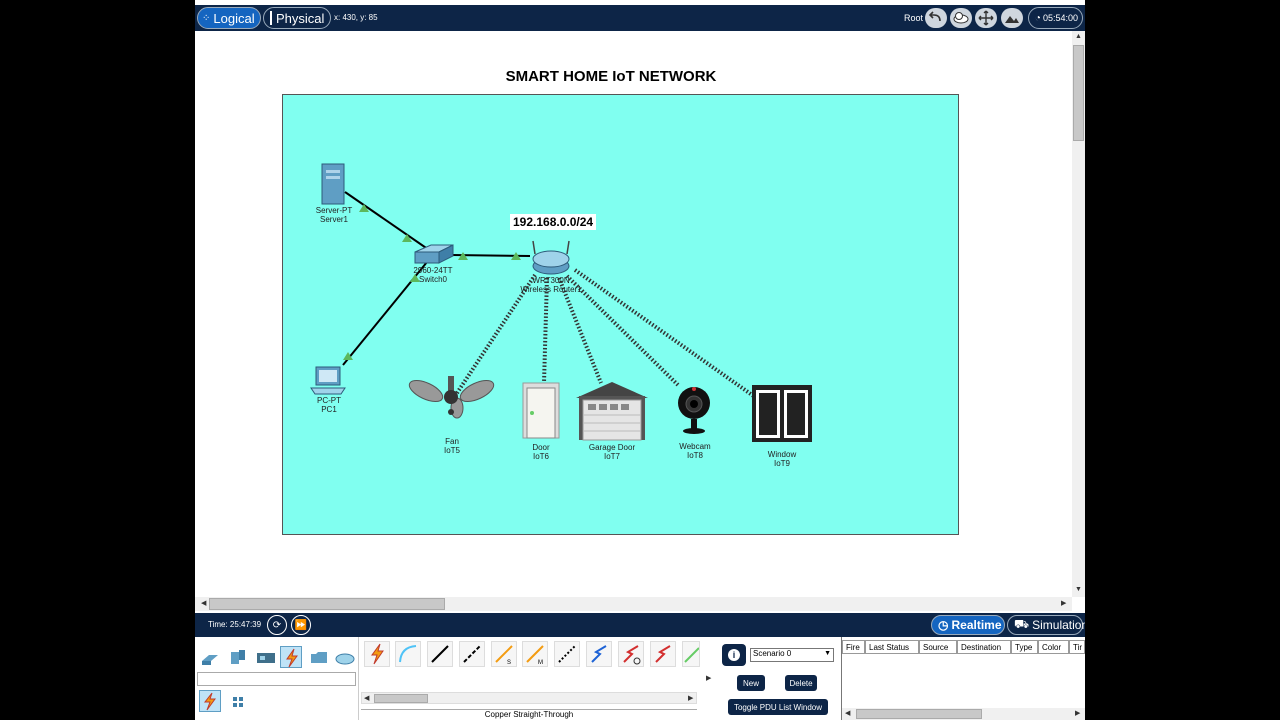 Image resolution: width=1280 pixels, height=720 pixels. Describe the element at coordinates (751, 683) in the screenshot. I see `new-scenario-button: New` at that location.